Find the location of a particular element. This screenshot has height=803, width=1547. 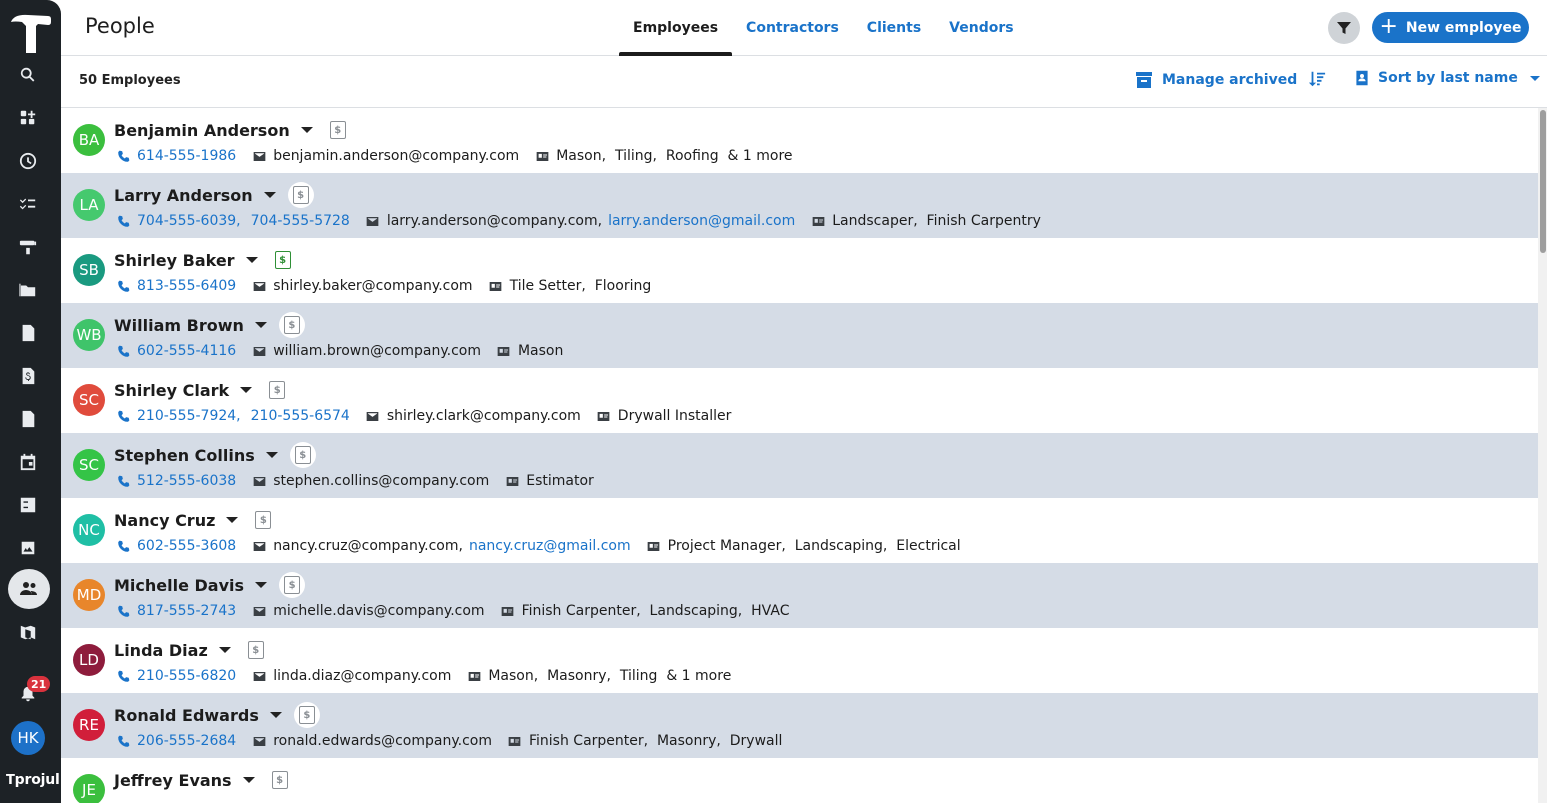

tab-clients: Clients is located at coordinates (894, 28).